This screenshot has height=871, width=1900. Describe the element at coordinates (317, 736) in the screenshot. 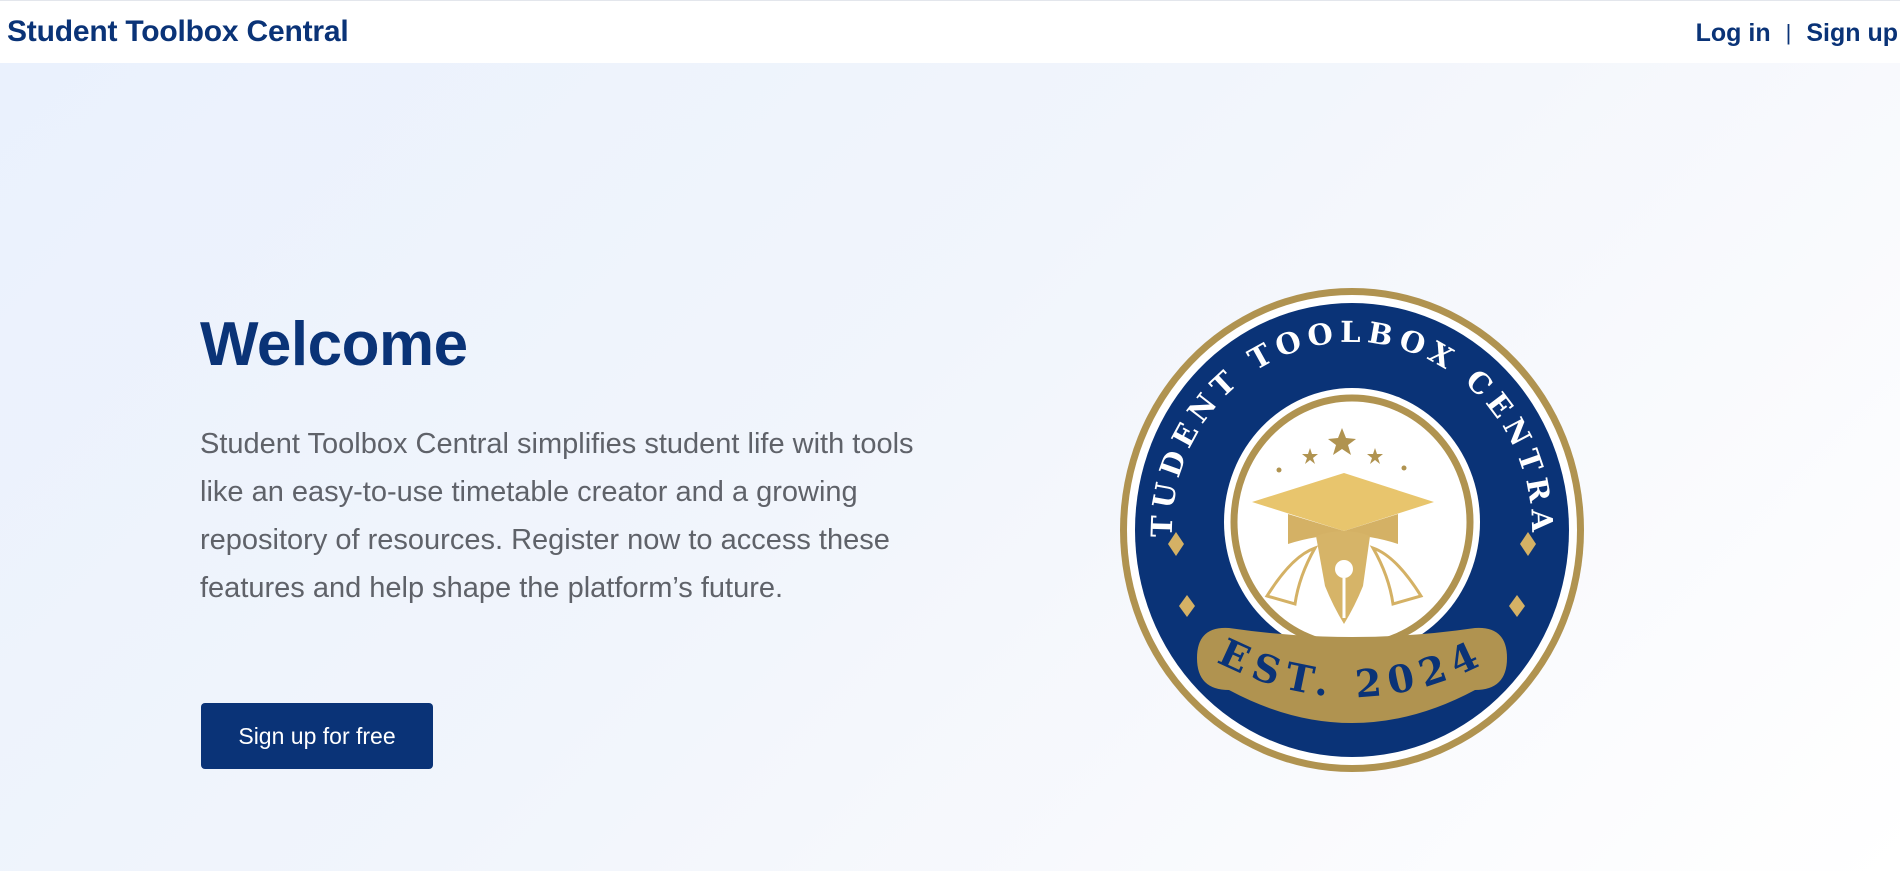

I see `signup-free-button: Sign up for free` at that location.